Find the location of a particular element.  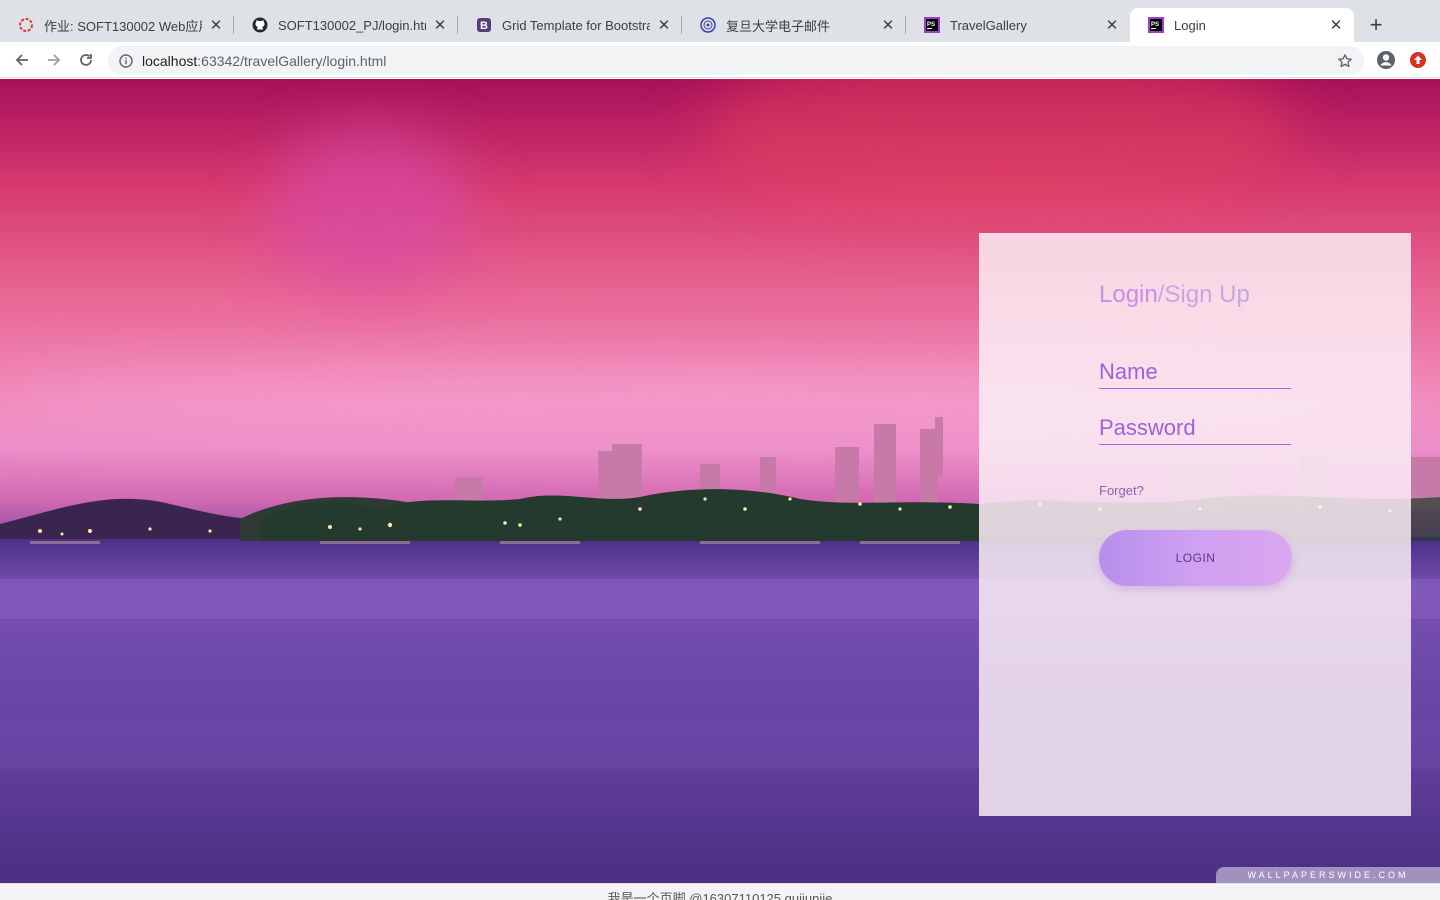

password-field: Password is located at coordinates (1195, 427).